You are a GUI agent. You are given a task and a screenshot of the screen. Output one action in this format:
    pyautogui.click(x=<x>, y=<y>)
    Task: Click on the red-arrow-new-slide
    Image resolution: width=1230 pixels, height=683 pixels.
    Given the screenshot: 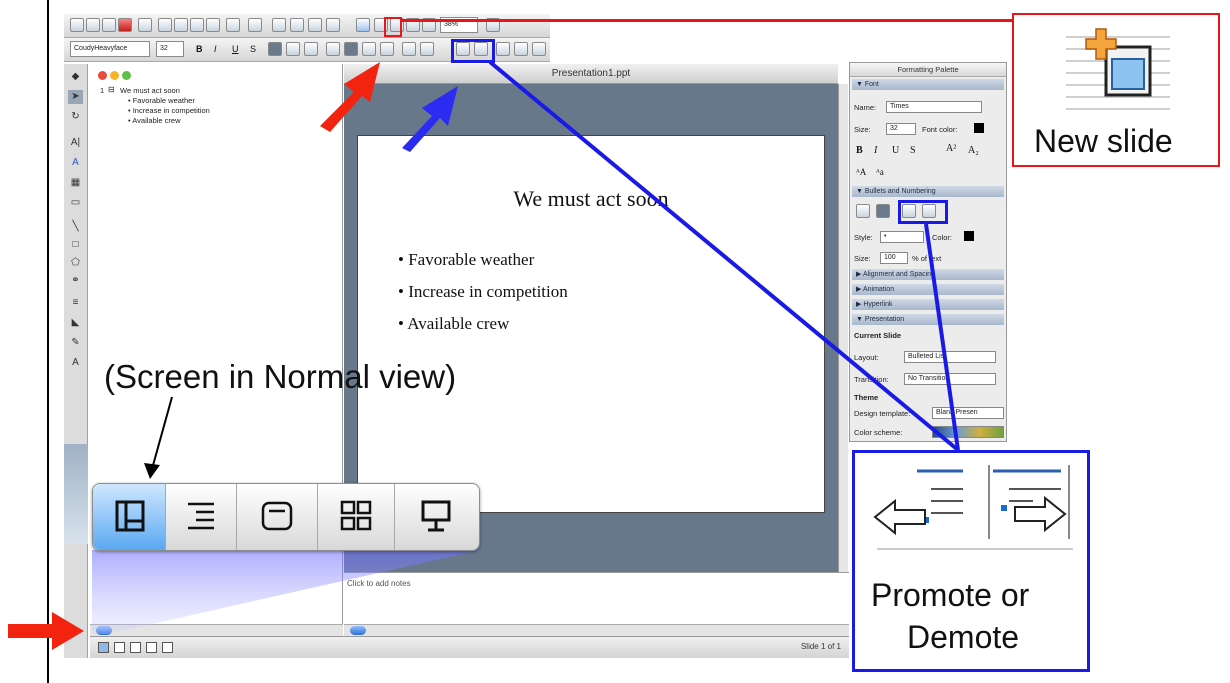 What is the action you would take?
    pyautogui.click(x=350, y=97)
    